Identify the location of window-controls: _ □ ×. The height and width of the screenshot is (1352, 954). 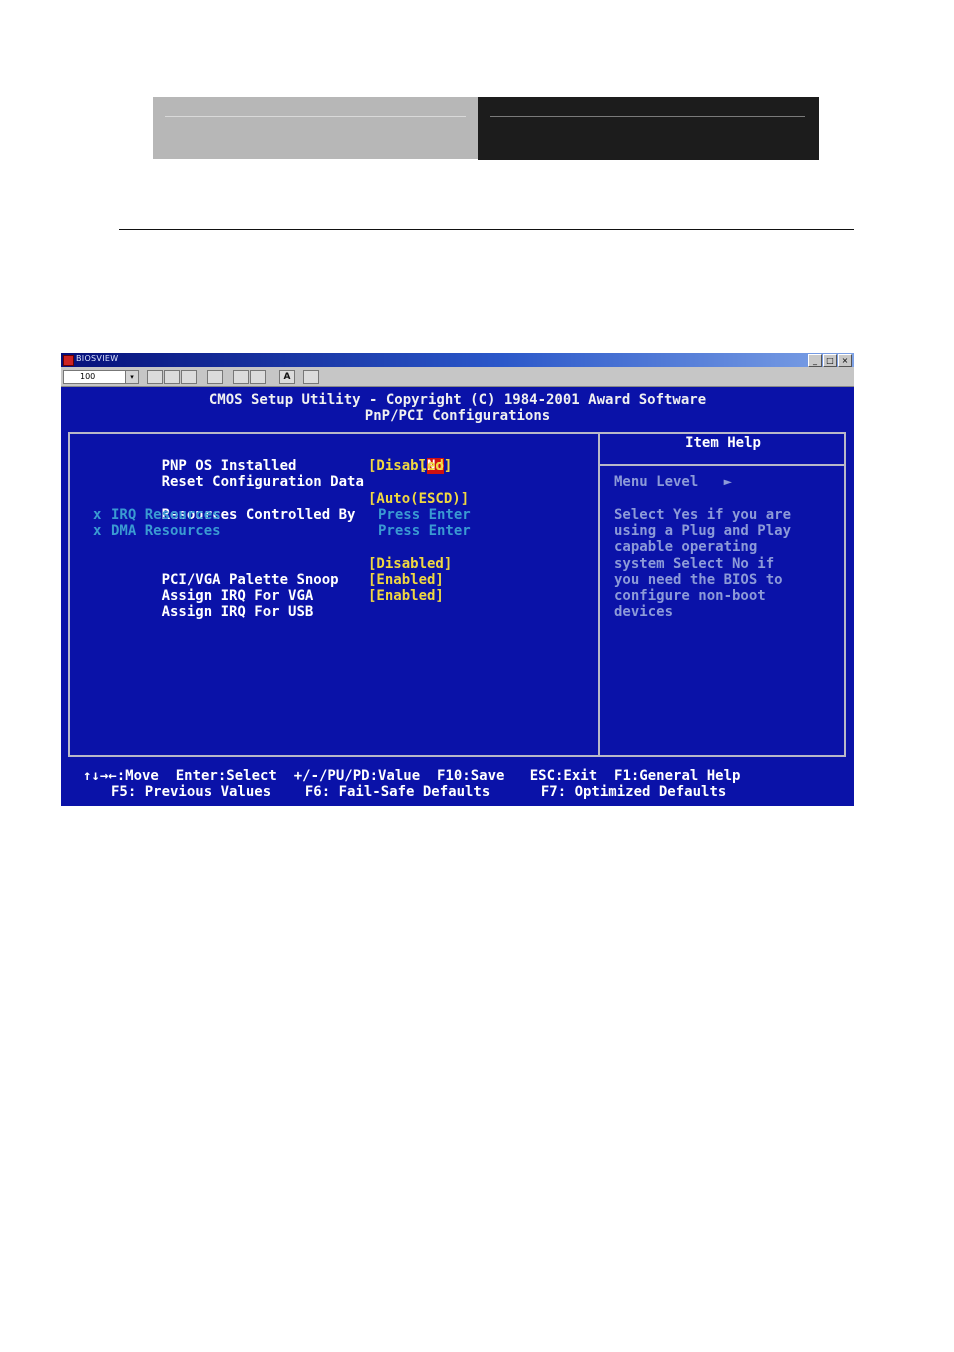
(830, 360).